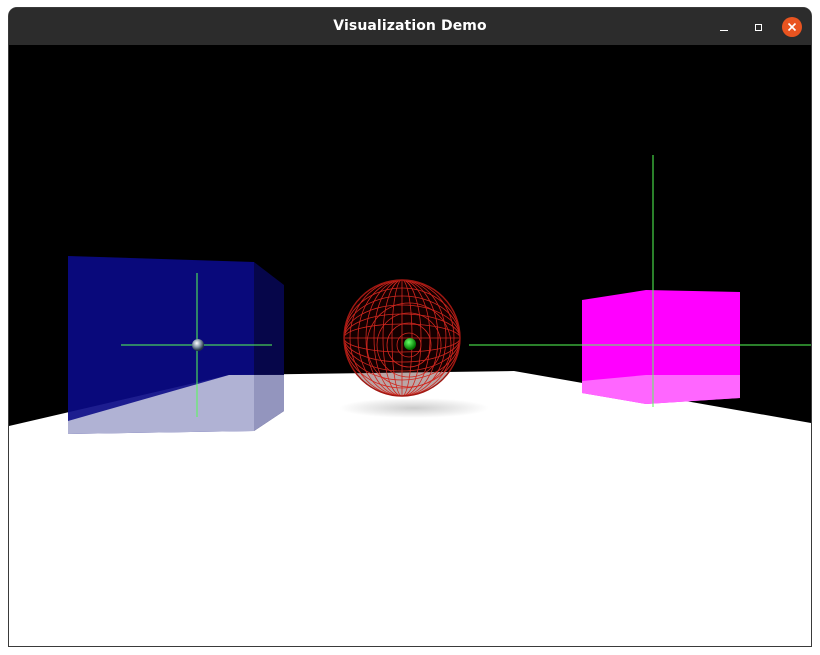  I want to click on maximize-button, so click(758, 27).